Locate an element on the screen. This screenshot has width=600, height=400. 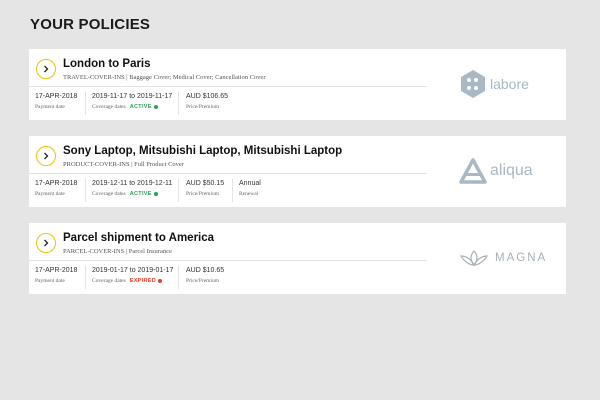
aliqua-triangle-icon is located at coordinates (473, 171).